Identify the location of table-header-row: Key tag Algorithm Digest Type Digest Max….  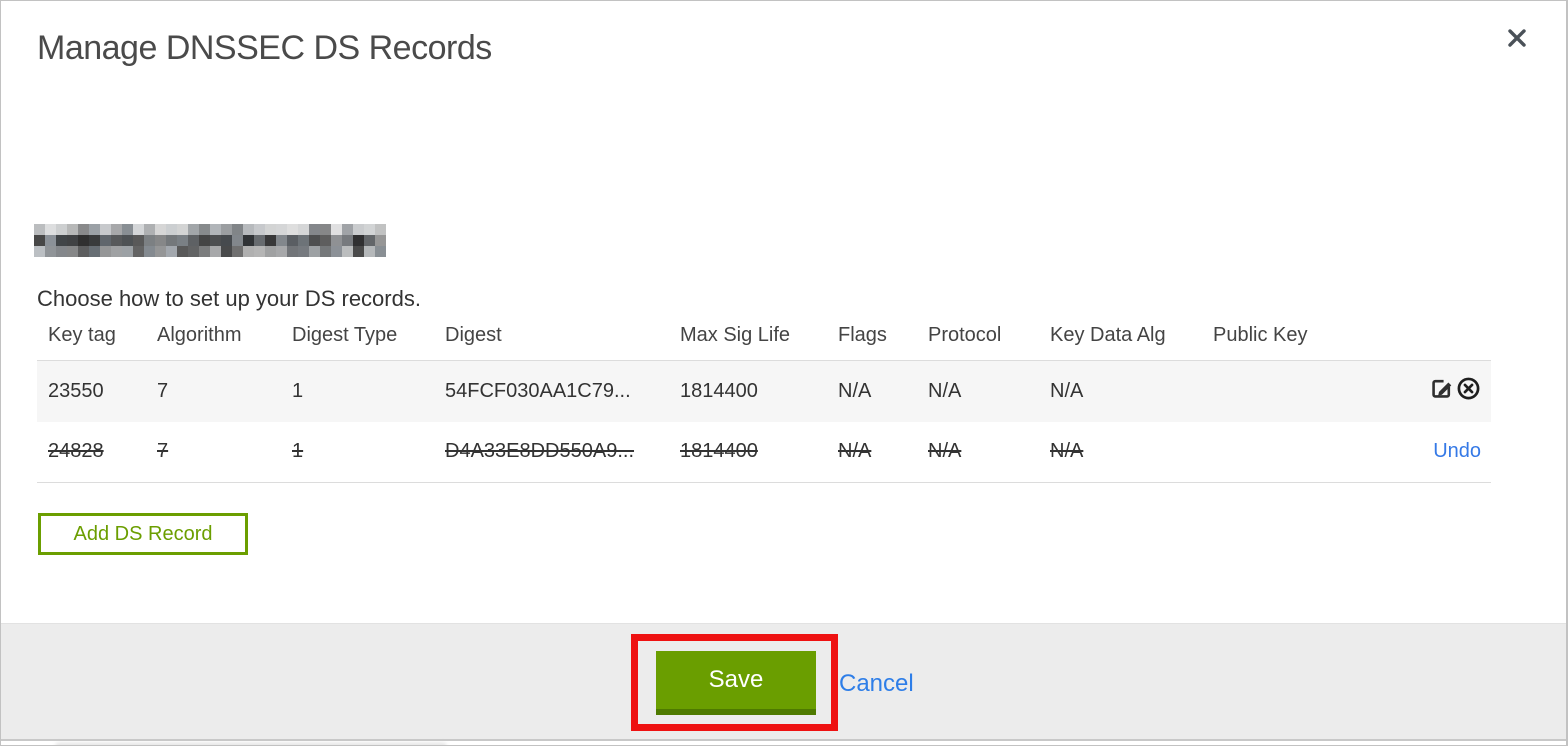
(764, 342).